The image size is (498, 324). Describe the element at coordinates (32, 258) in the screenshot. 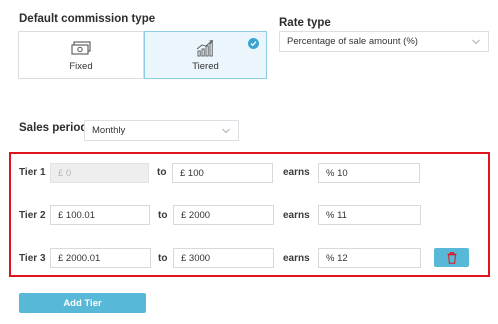

I see `tier-label: Tier 3` at that location.